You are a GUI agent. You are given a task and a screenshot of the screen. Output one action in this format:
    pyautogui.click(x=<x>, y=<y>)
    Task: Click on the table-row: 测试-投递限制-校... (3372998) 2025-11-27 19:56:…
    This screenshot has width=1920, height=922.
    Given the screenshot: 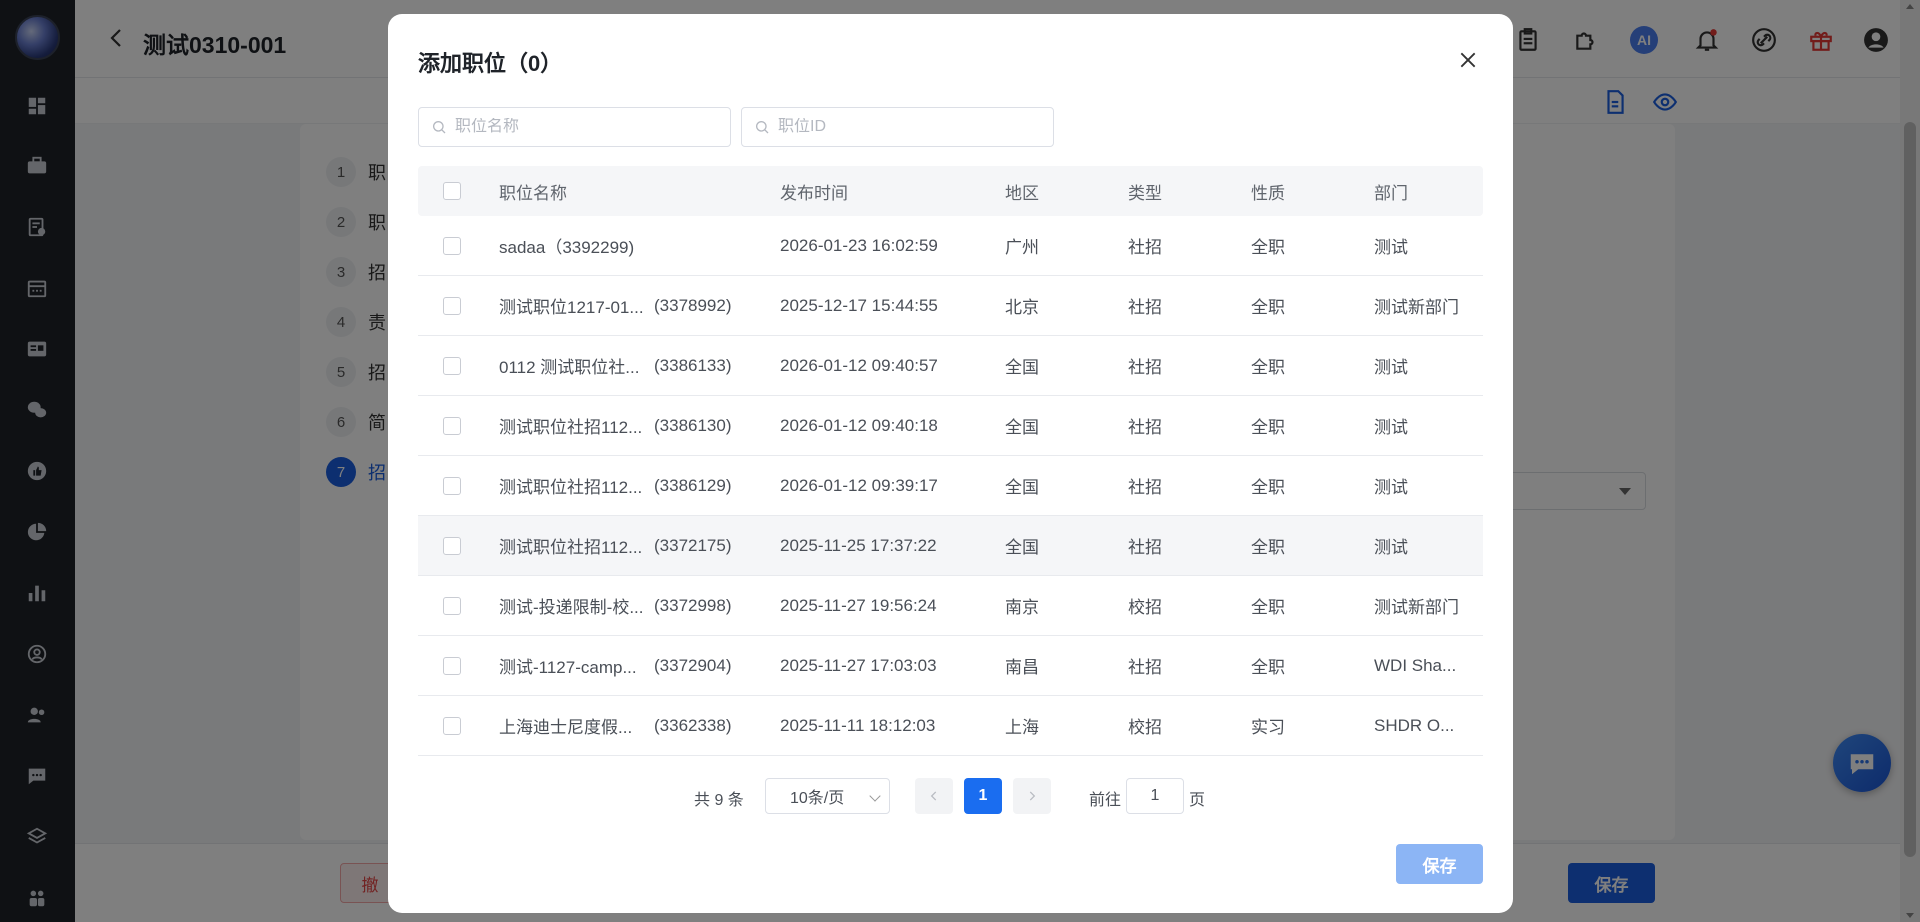 What is the action you would take?
    pyautogui.click(x=950, y=606)
    